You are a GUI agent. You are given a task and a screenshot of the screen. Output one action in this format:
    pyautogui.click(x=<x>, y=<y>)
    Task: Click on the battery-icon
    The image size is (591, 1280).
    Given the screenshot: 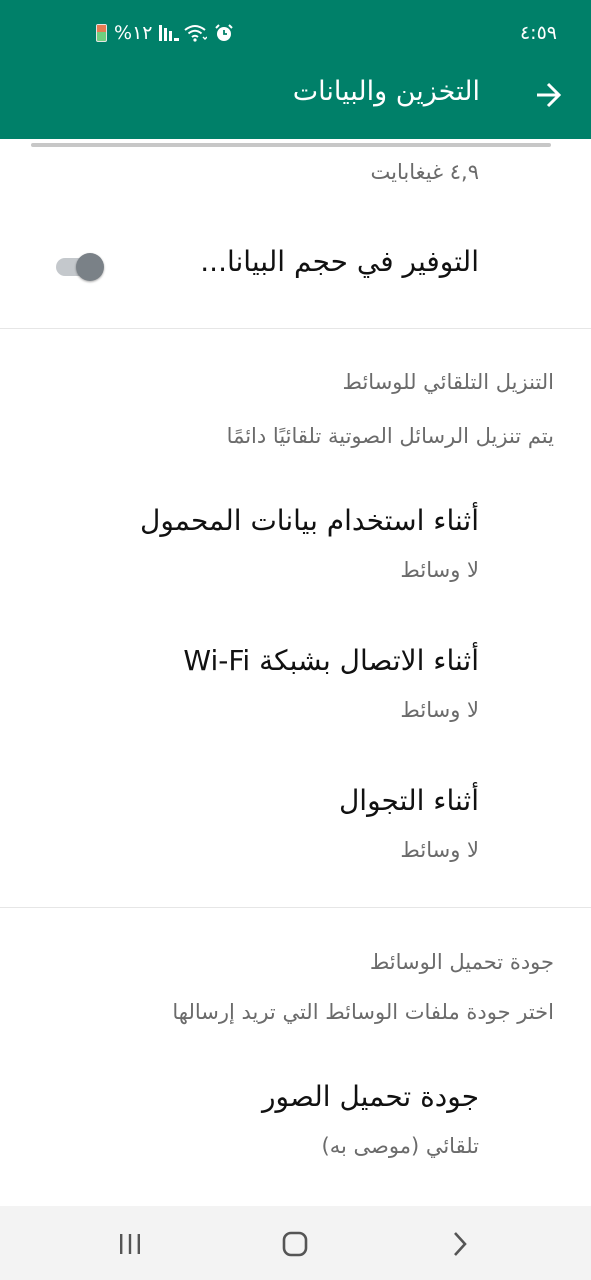 What is the action you would take?
    pyautogui.click(x=101, y=33)
    